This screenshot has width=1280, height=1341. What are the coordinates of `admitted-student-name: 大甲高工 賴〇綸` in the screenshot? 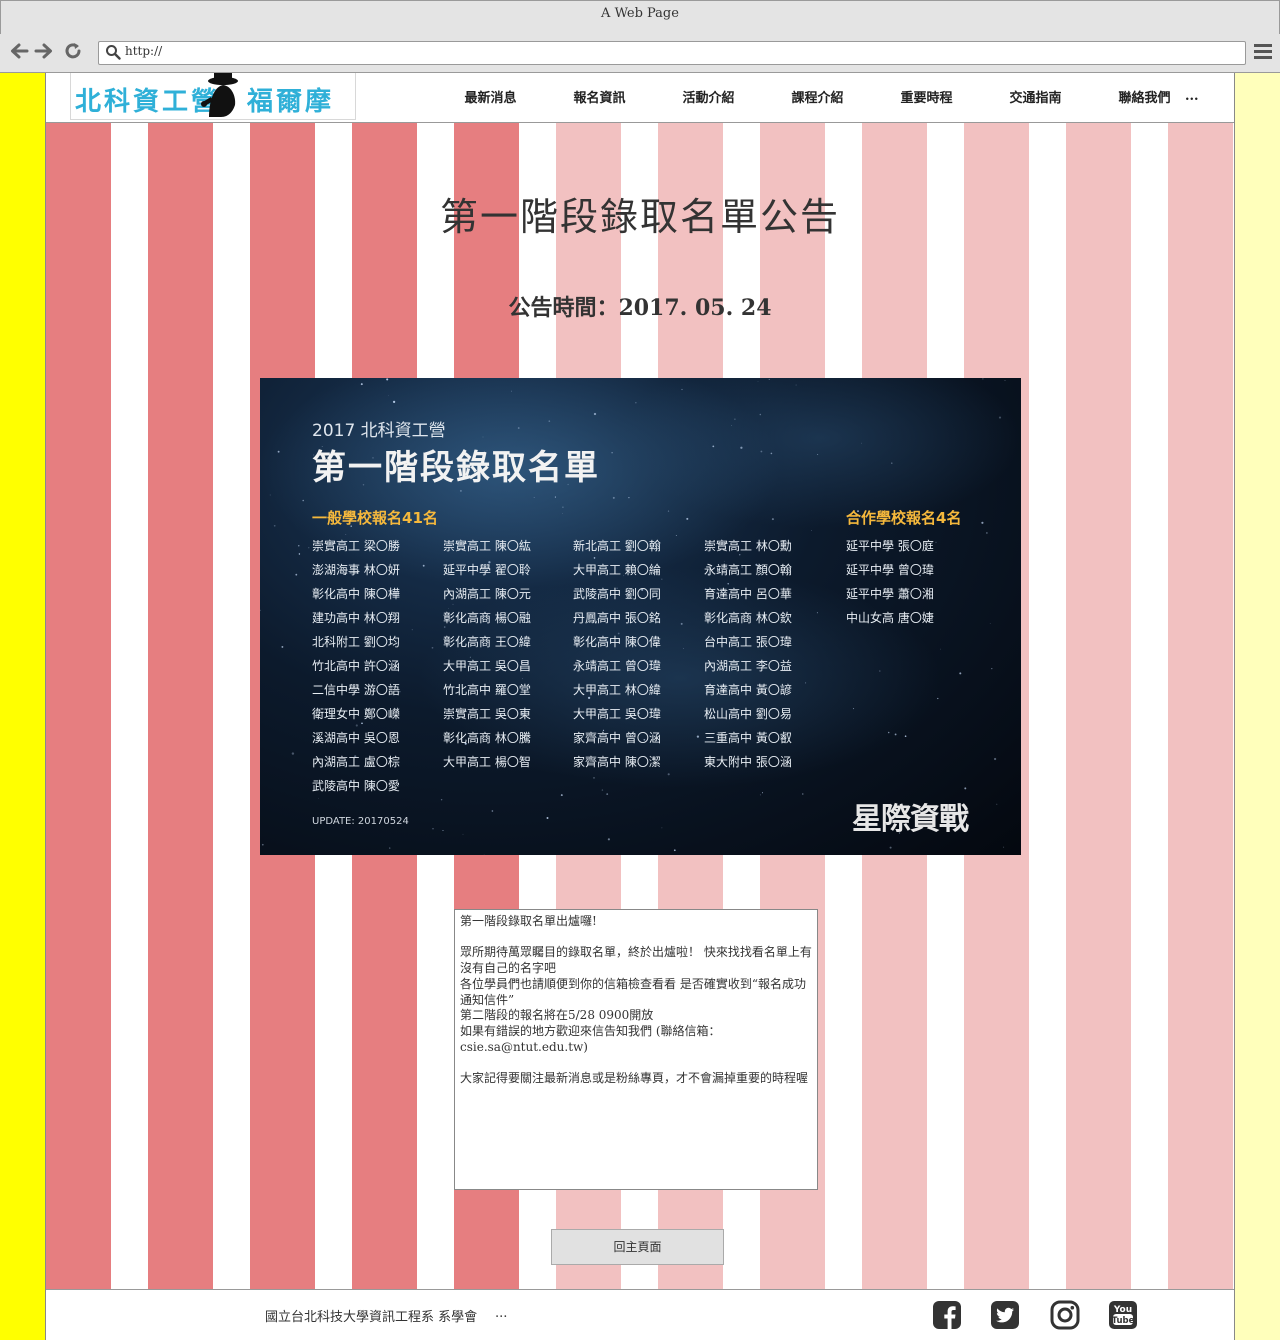 It's located at (617, 570).